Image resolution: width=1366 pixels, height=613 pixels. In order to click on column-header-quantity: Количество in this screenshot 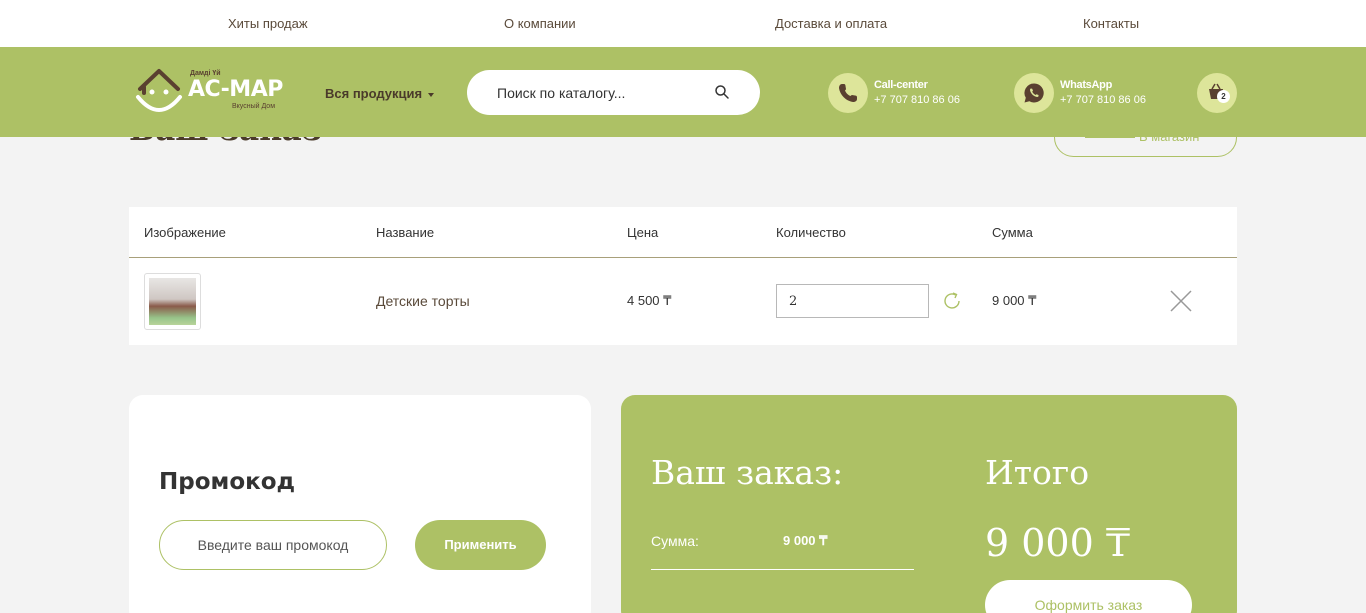, I will do `click(811, 232)`.